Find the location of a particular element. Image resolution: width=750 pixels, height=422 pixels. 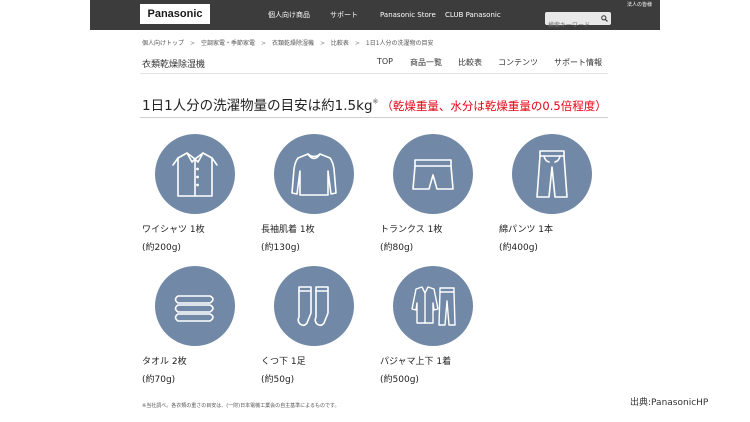

item-name: タオル 2枚 is located at coordinates (164, 362).